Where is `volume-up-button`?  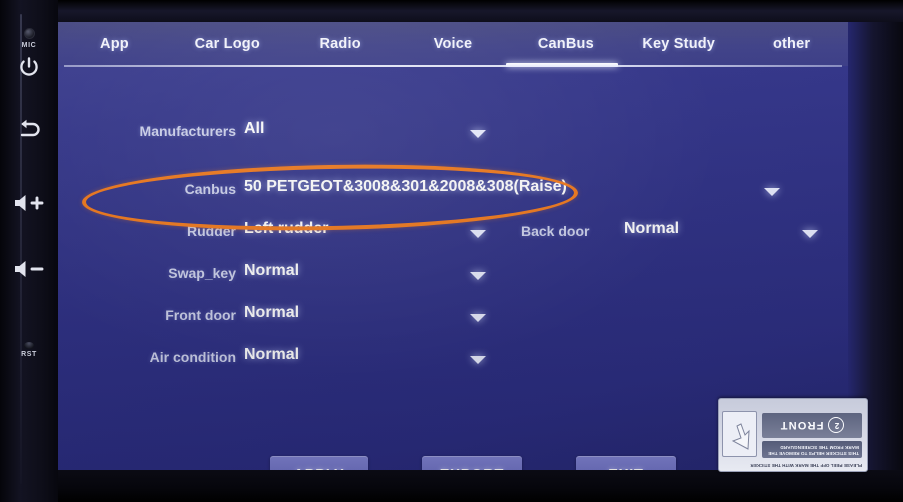
volume-up-button is located at coordinates (29, 203).